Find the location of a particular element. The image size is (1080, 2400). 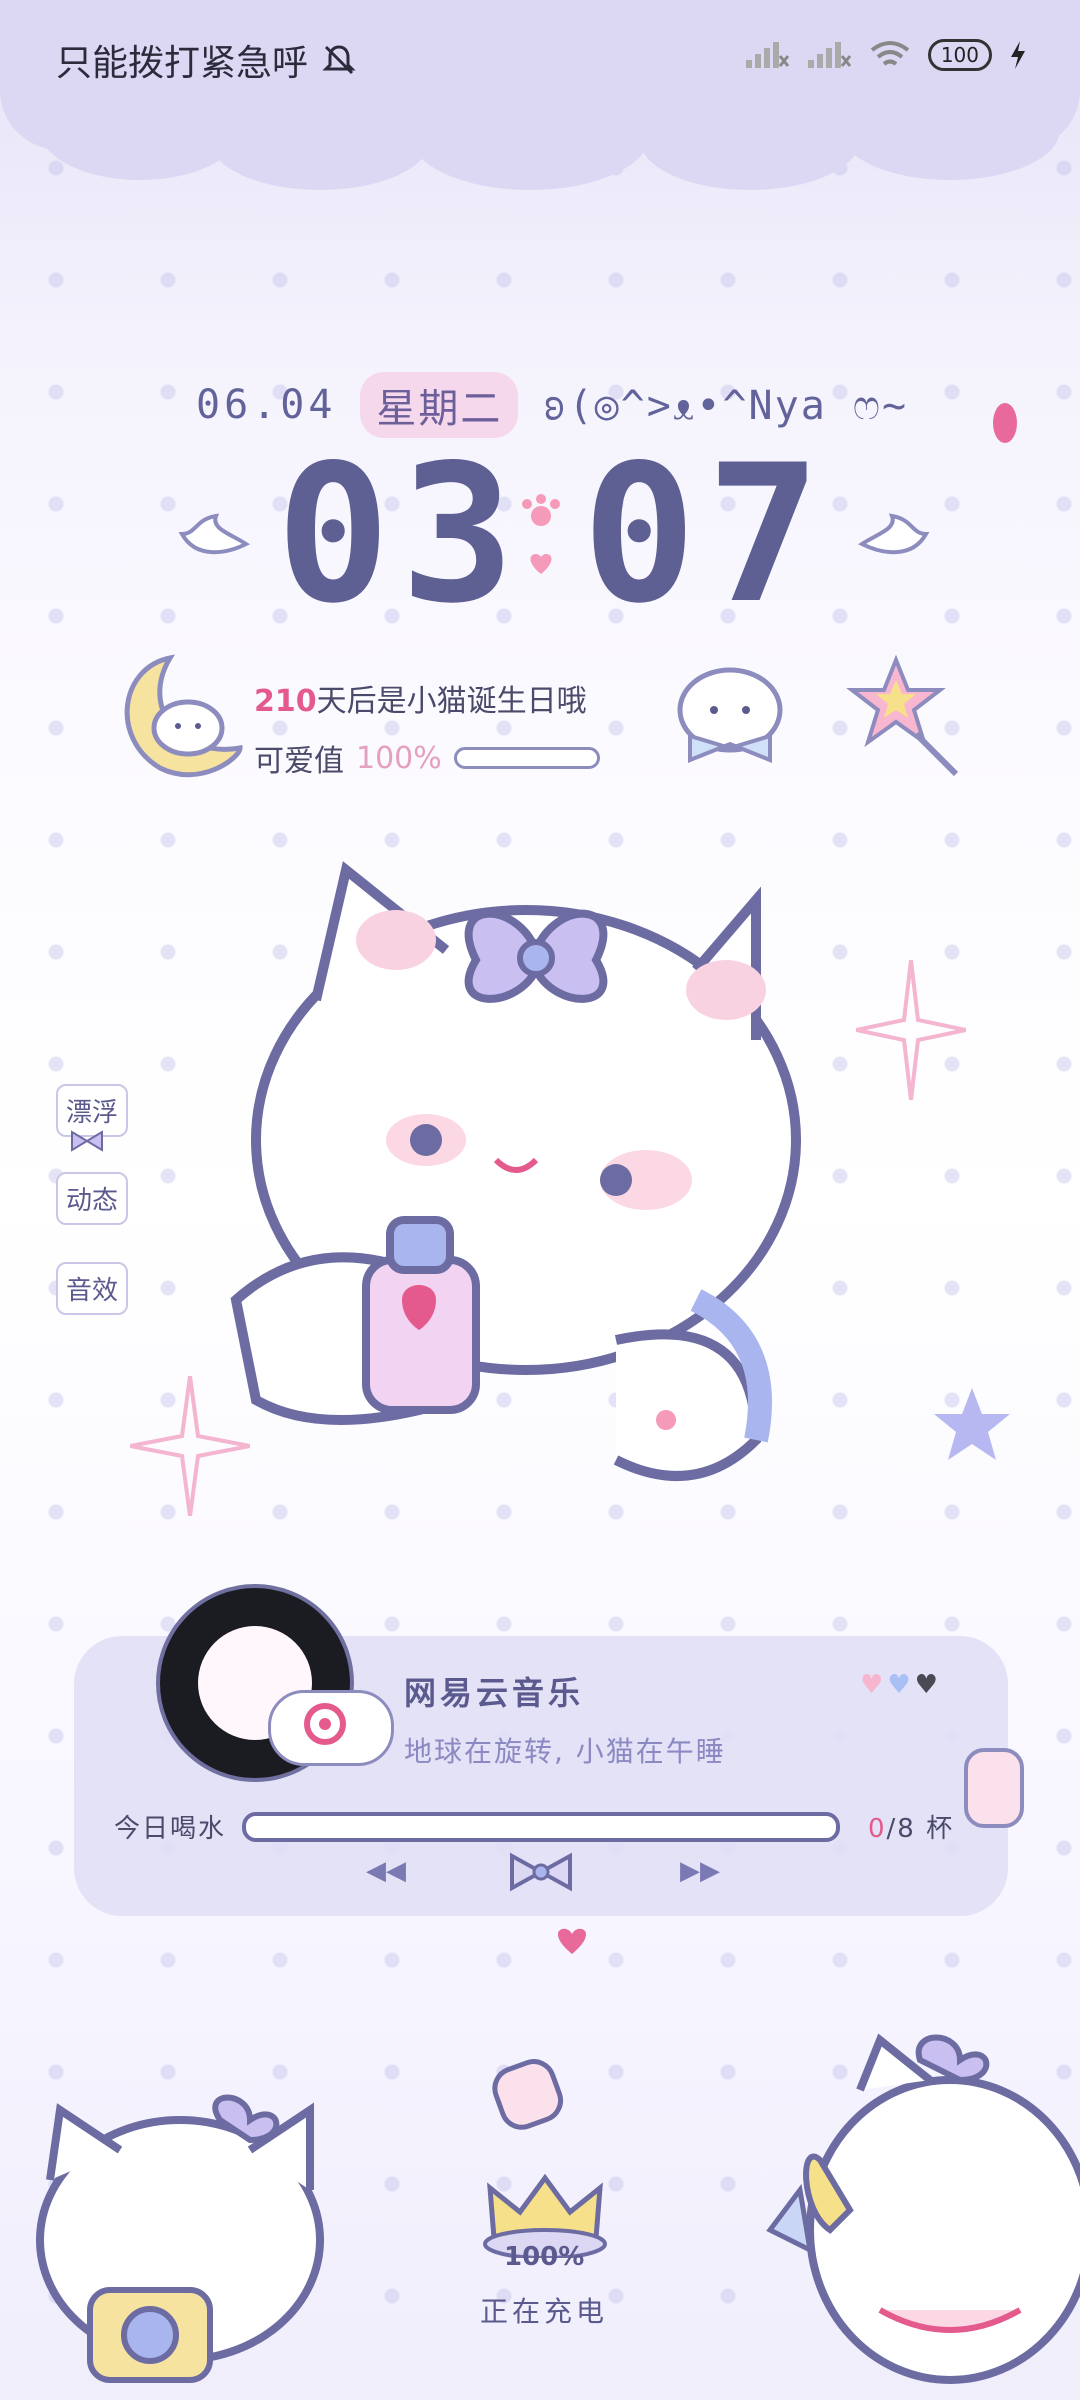

water-count: 0/8 杯 is located at coordinates (911, 1826).